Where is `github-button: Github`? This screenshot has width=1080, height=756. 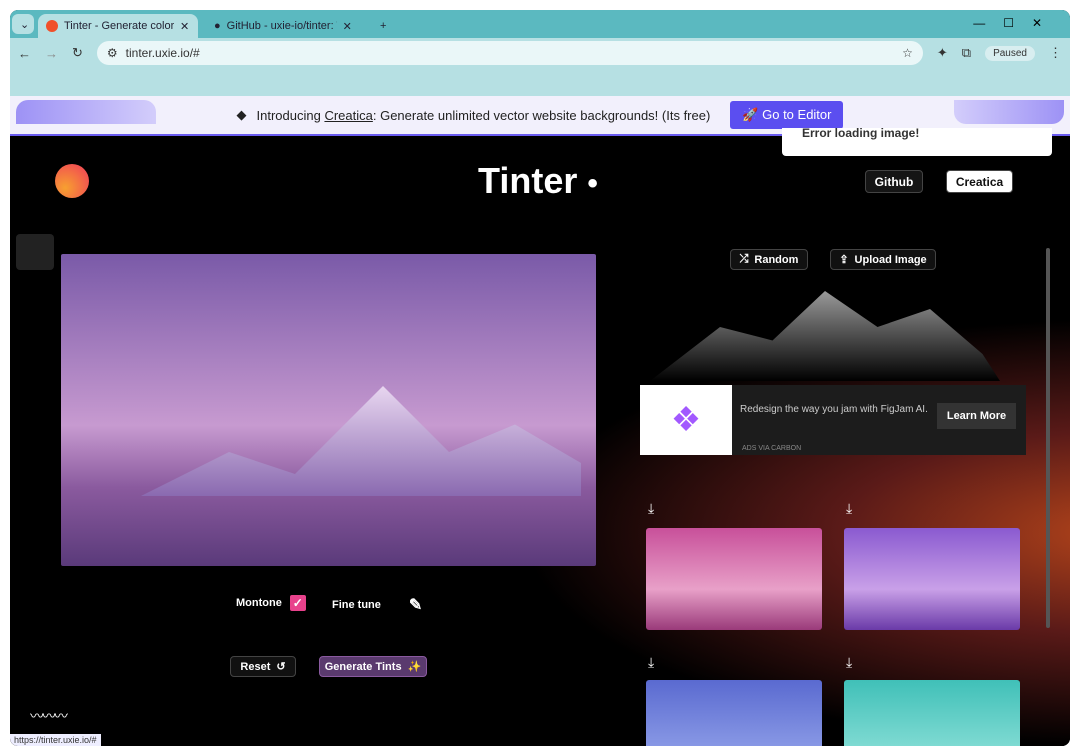 github-button: Github is located at coordinates (894, 181).